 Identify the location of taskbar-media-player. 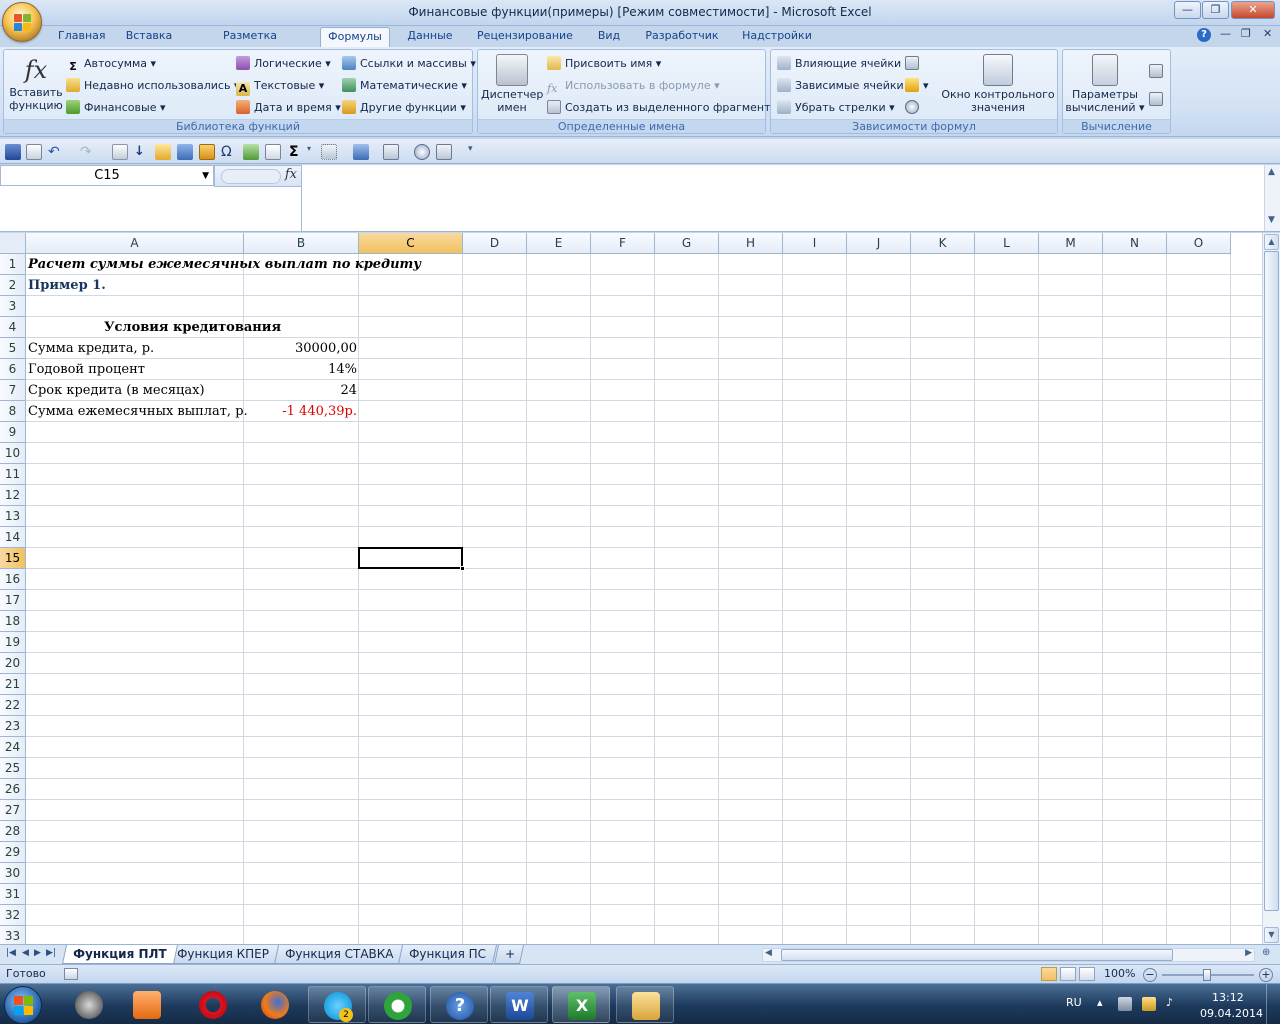
(89, 1004).